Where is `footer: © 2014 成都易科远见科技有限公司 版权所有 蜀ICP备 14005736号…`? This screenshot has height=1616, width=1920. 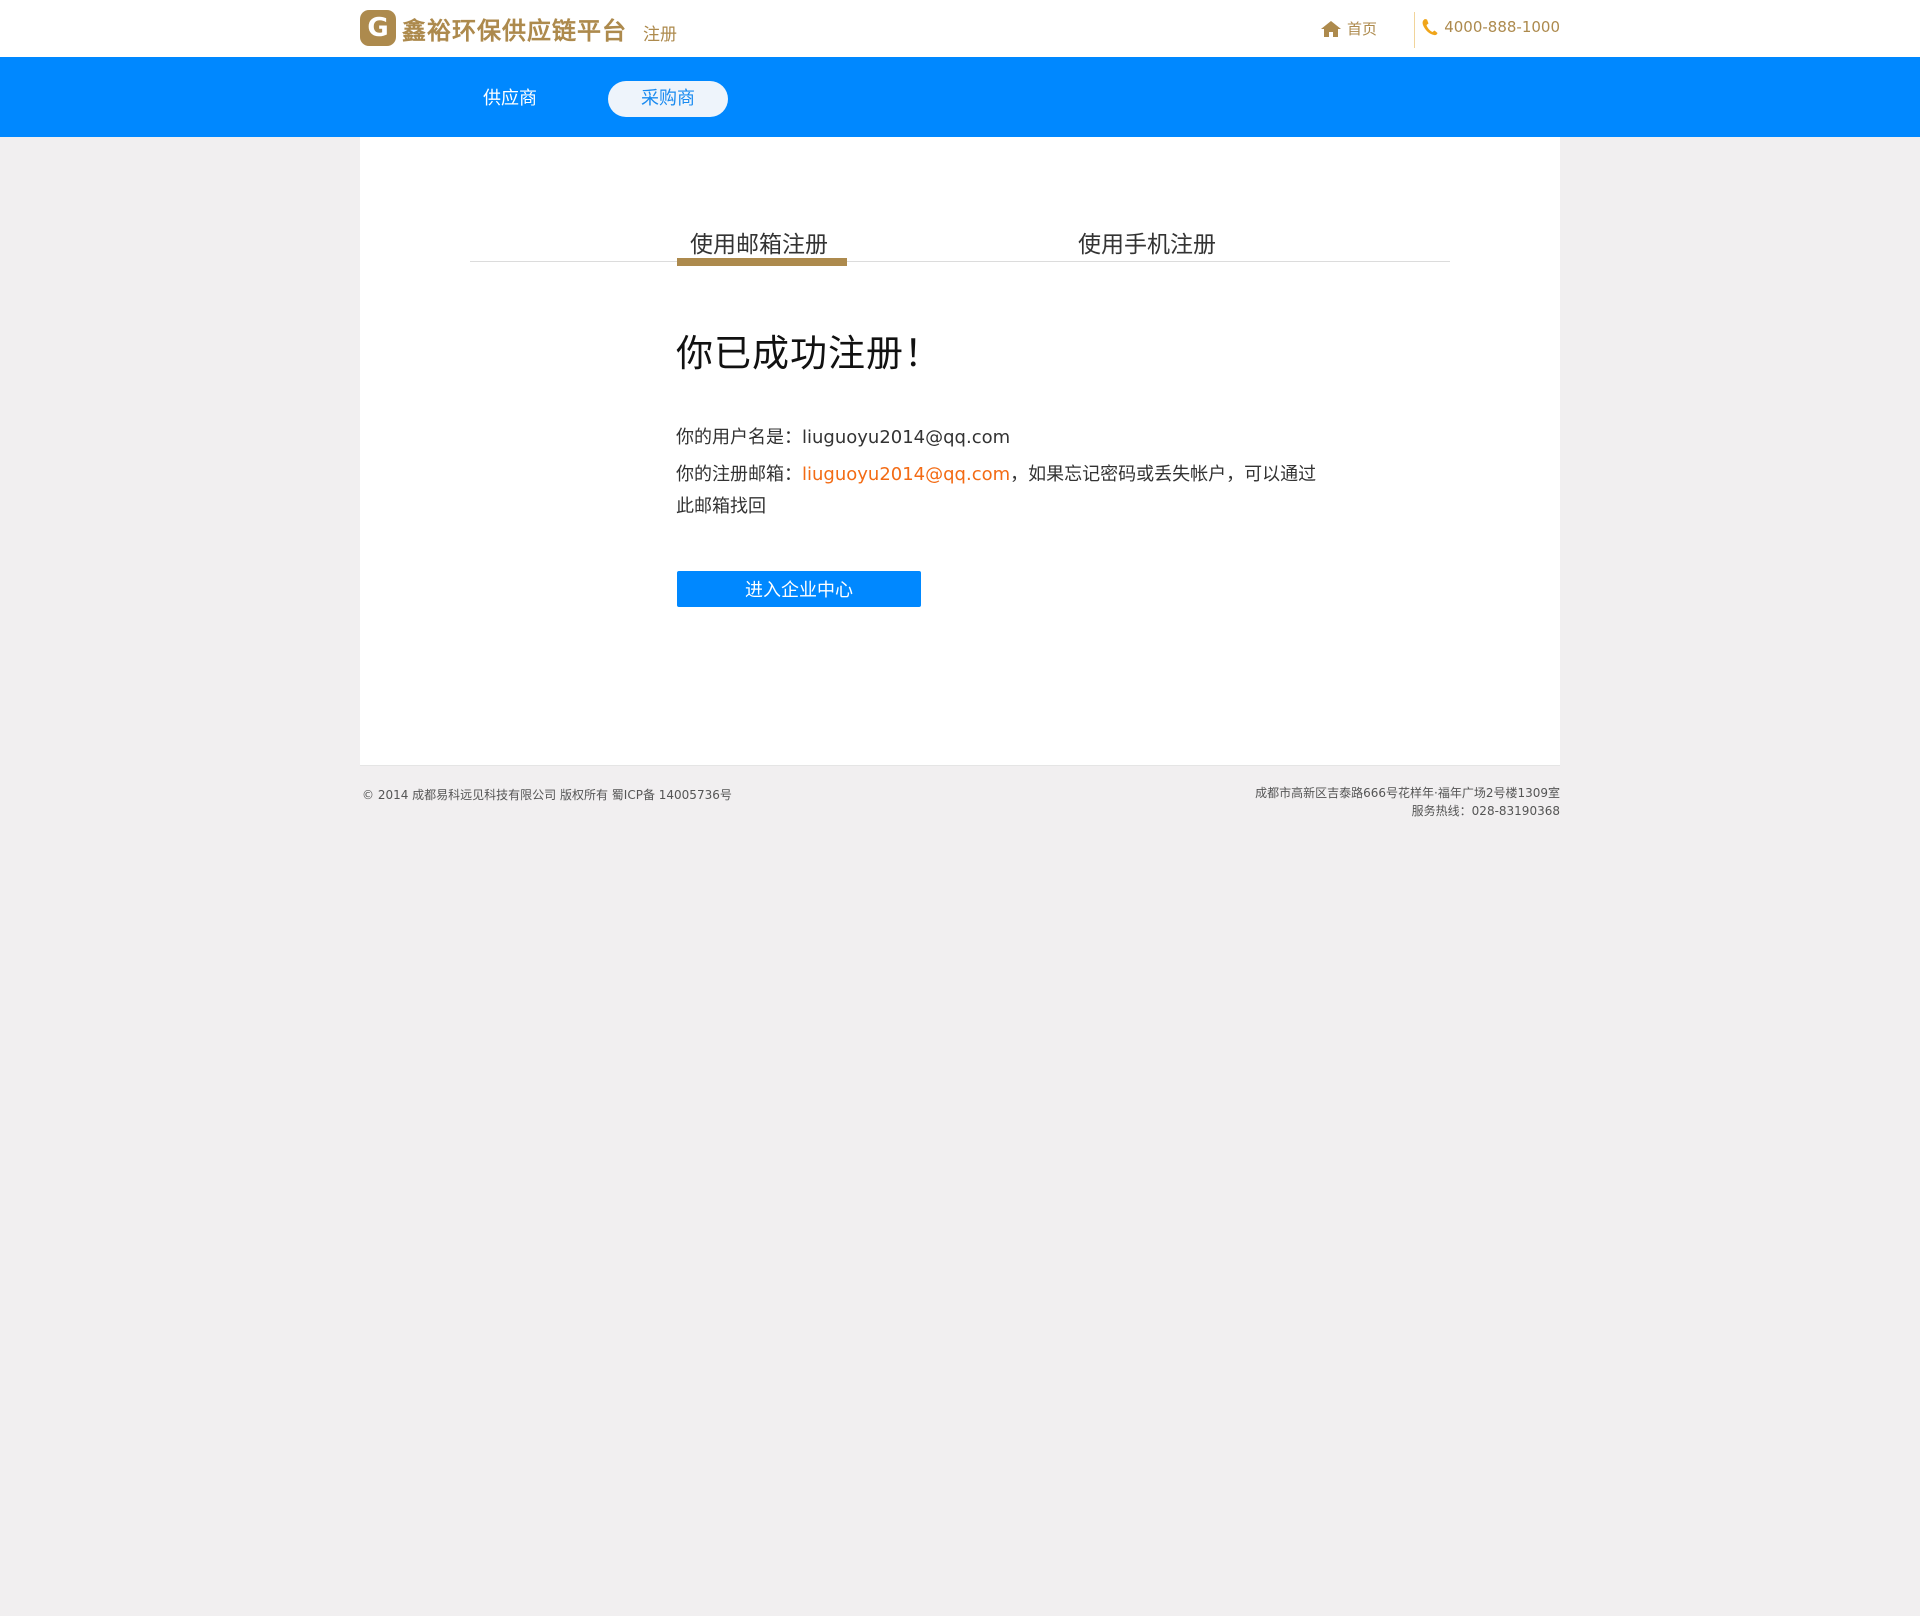
footer: © 2014 成都易科远见科技有限公司 版权所有 蜀ICP备 14005736号… is located at coordinates (960, 796).